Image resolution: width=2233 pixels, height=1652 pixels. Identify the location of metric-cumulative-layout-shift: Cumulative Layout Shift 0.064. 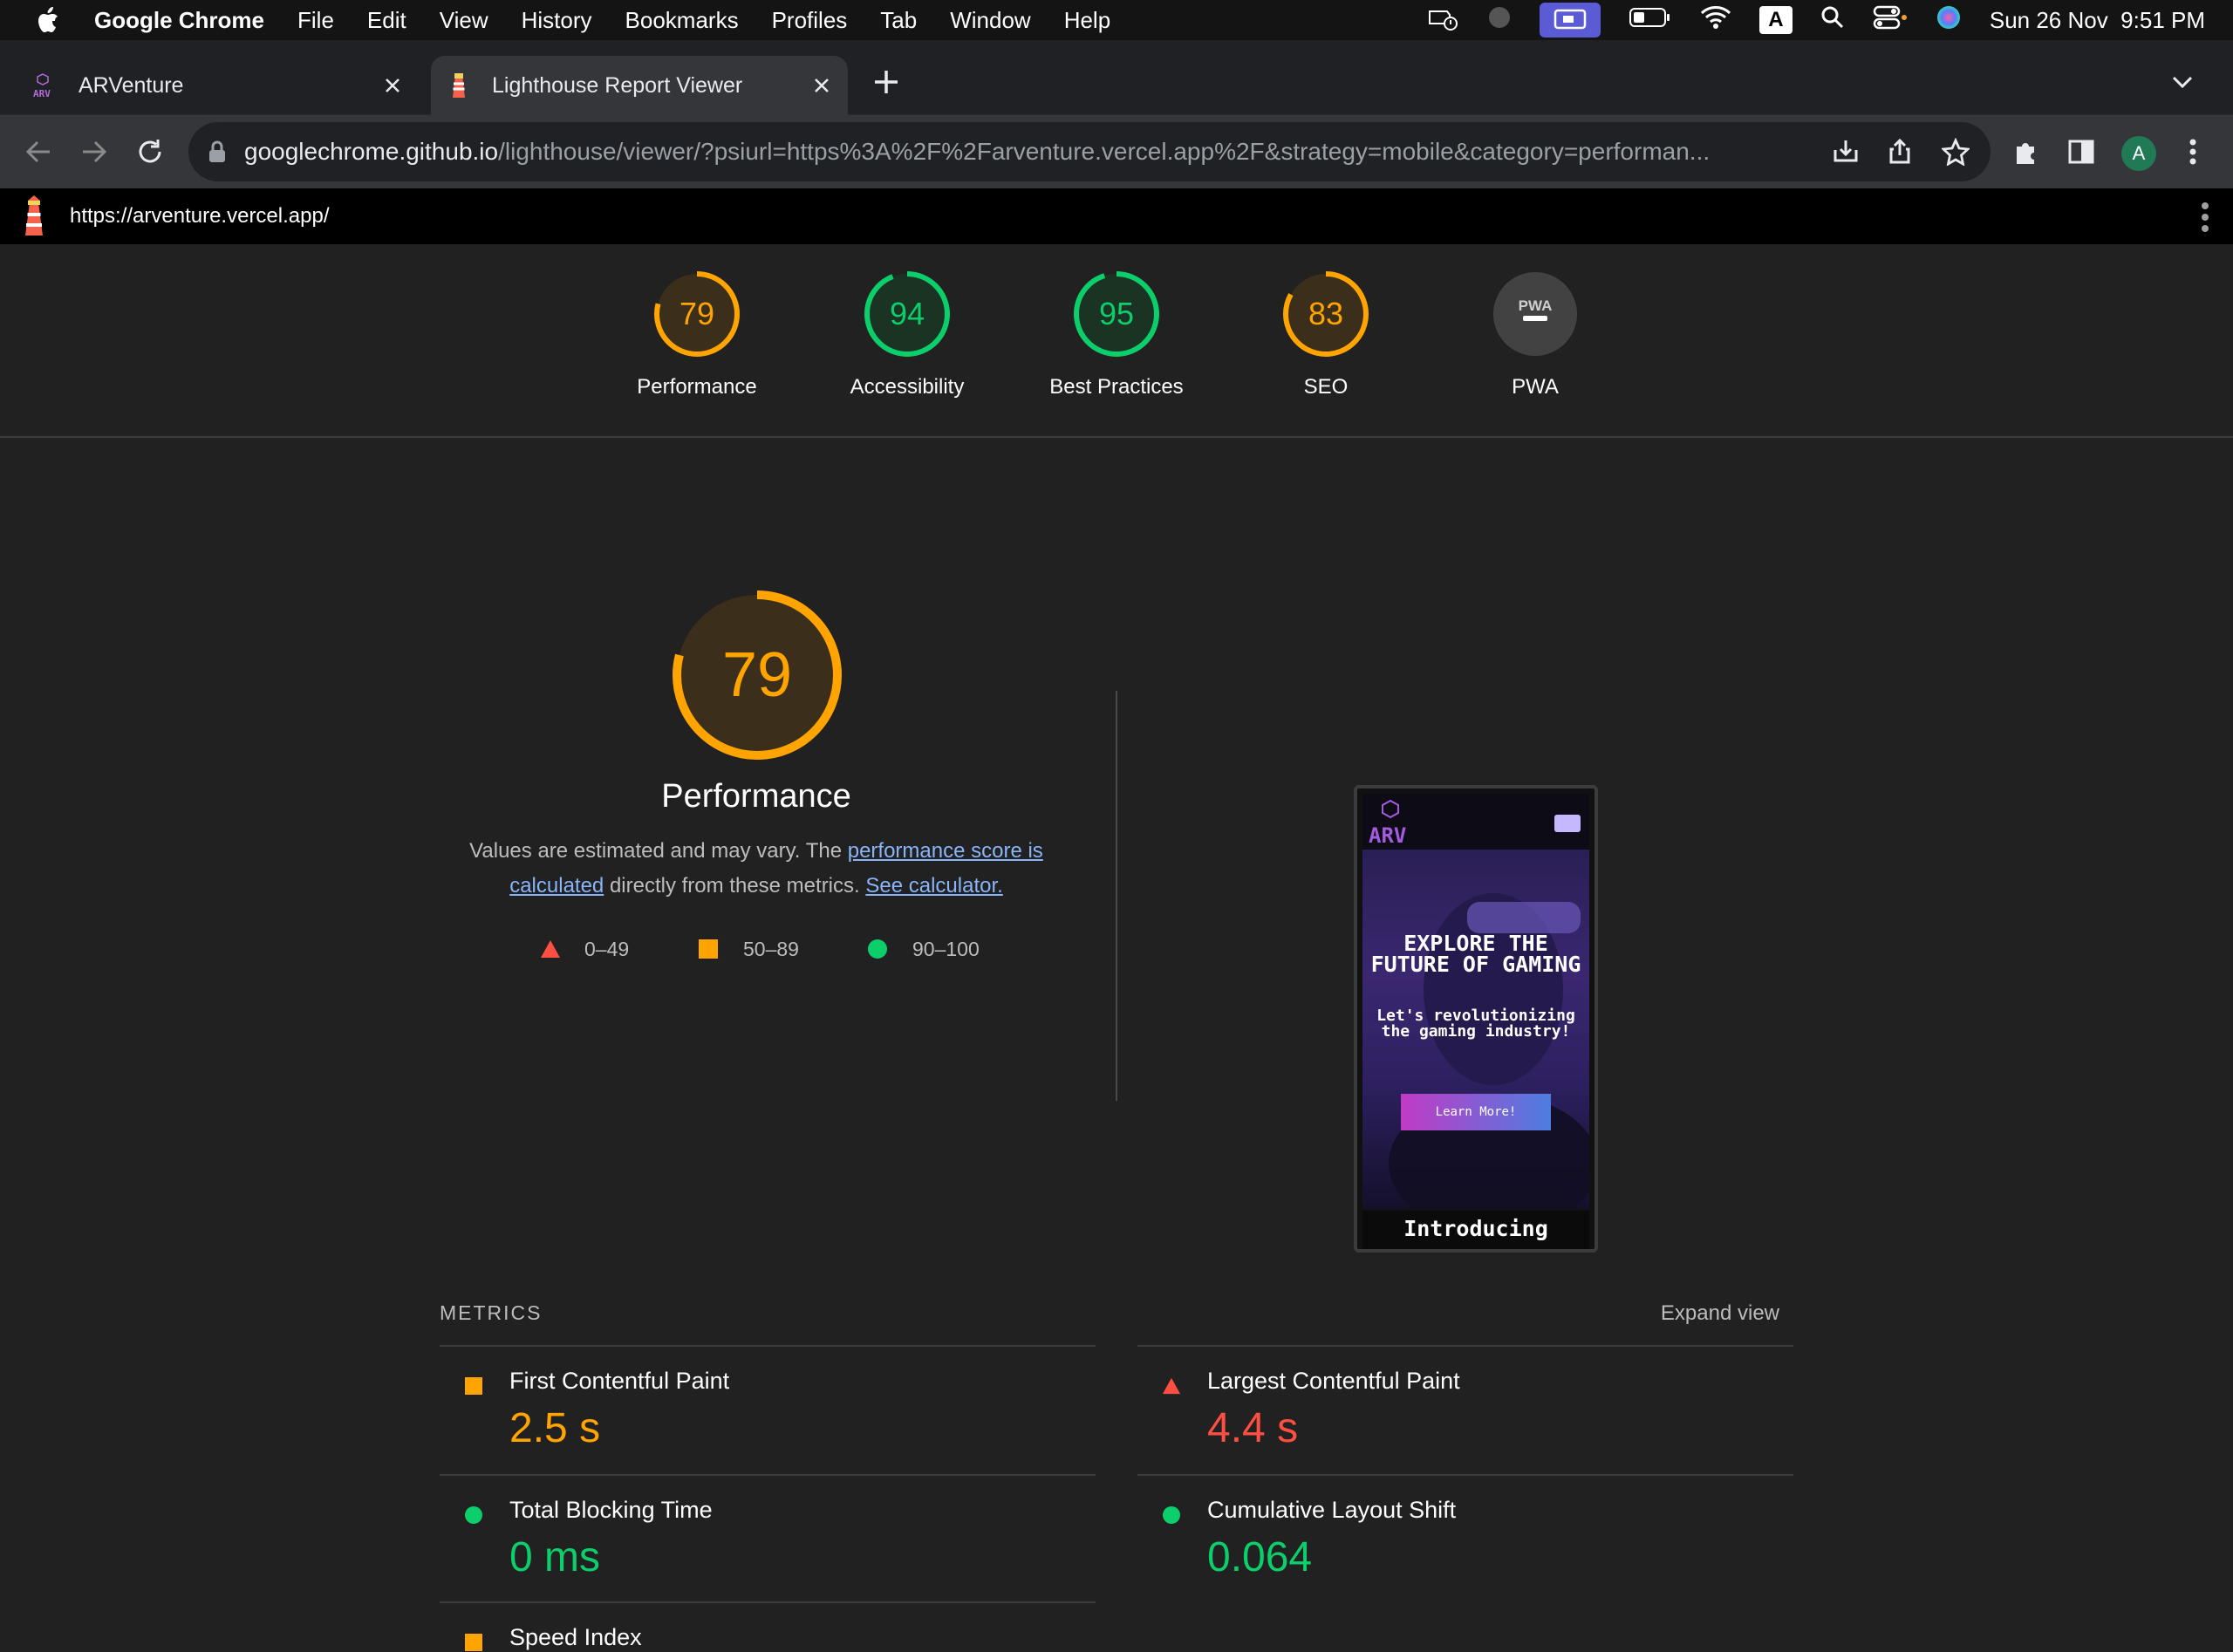
(1465, 1538).